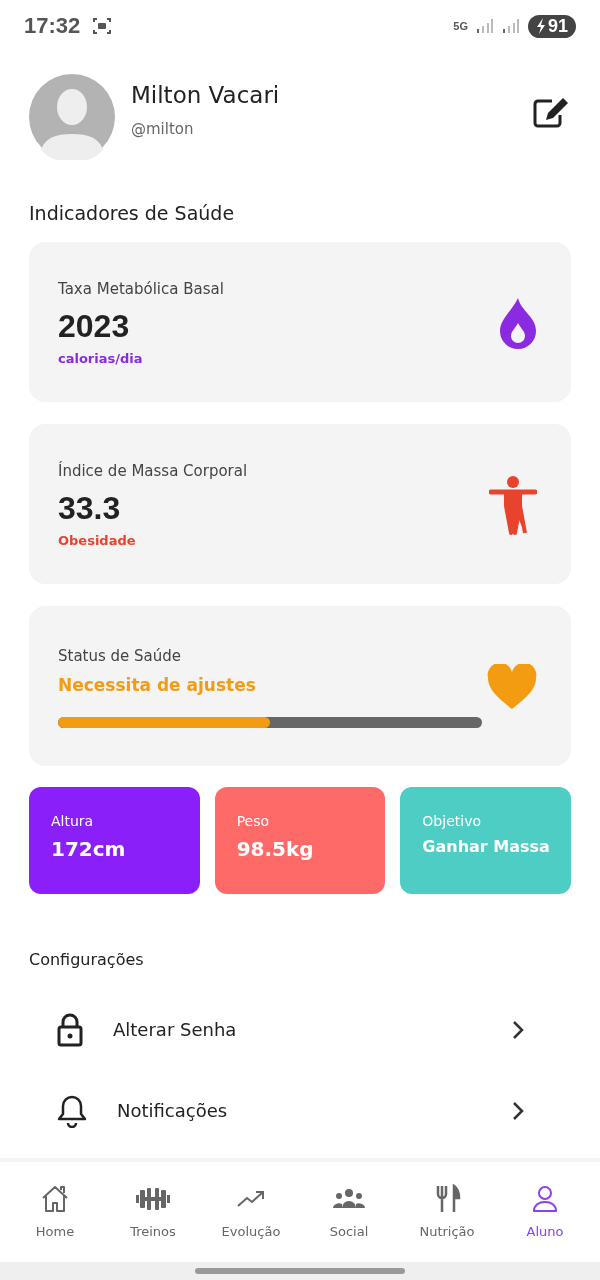  Describe the element at coordinates (206, 95) in the screenshot. I see `profile-name: Milton Vacari` at that location.